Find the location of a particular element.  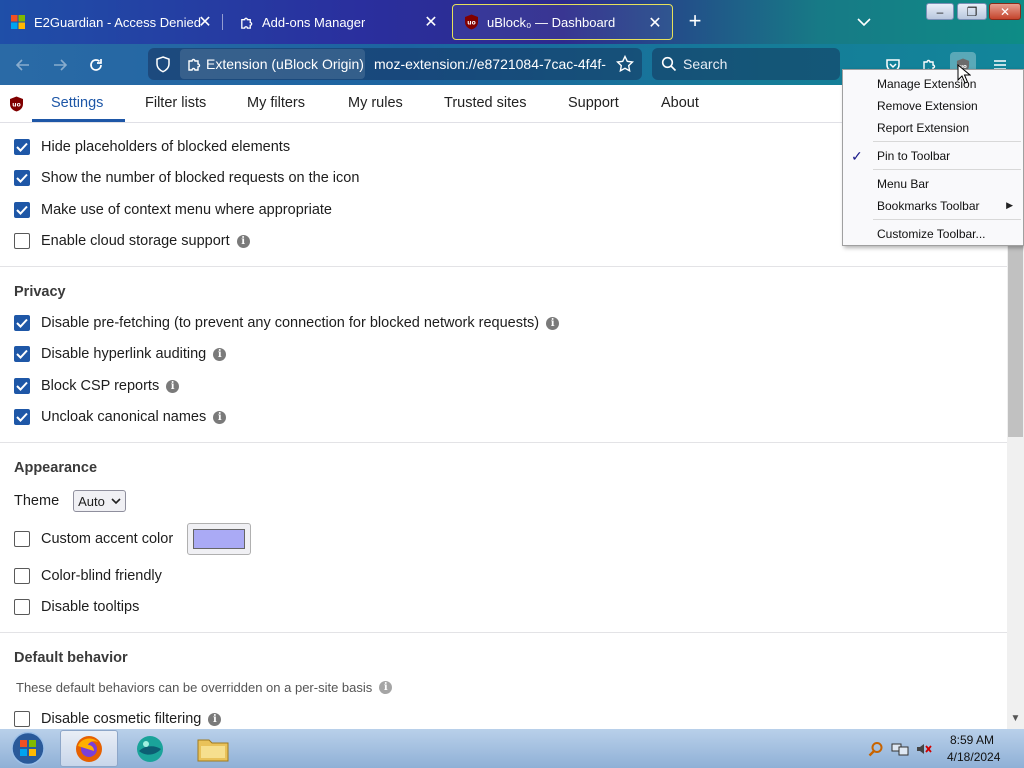

reload-button is located at coordinates (96, 65).